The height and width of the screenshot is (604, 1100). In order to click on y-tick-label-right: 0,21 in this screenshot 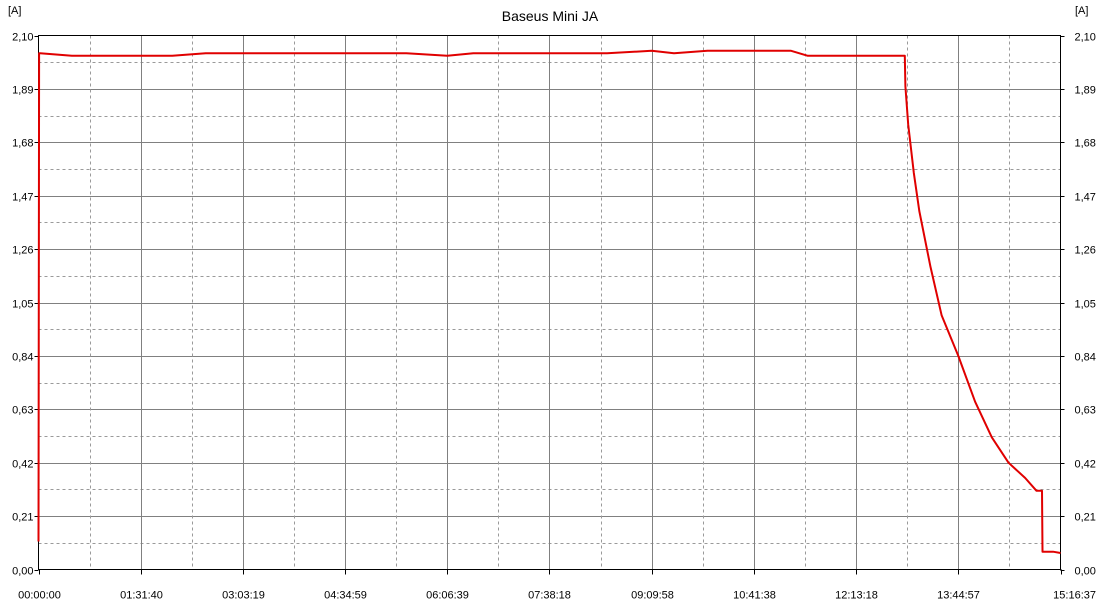, I will do `click(1085, 518)`.